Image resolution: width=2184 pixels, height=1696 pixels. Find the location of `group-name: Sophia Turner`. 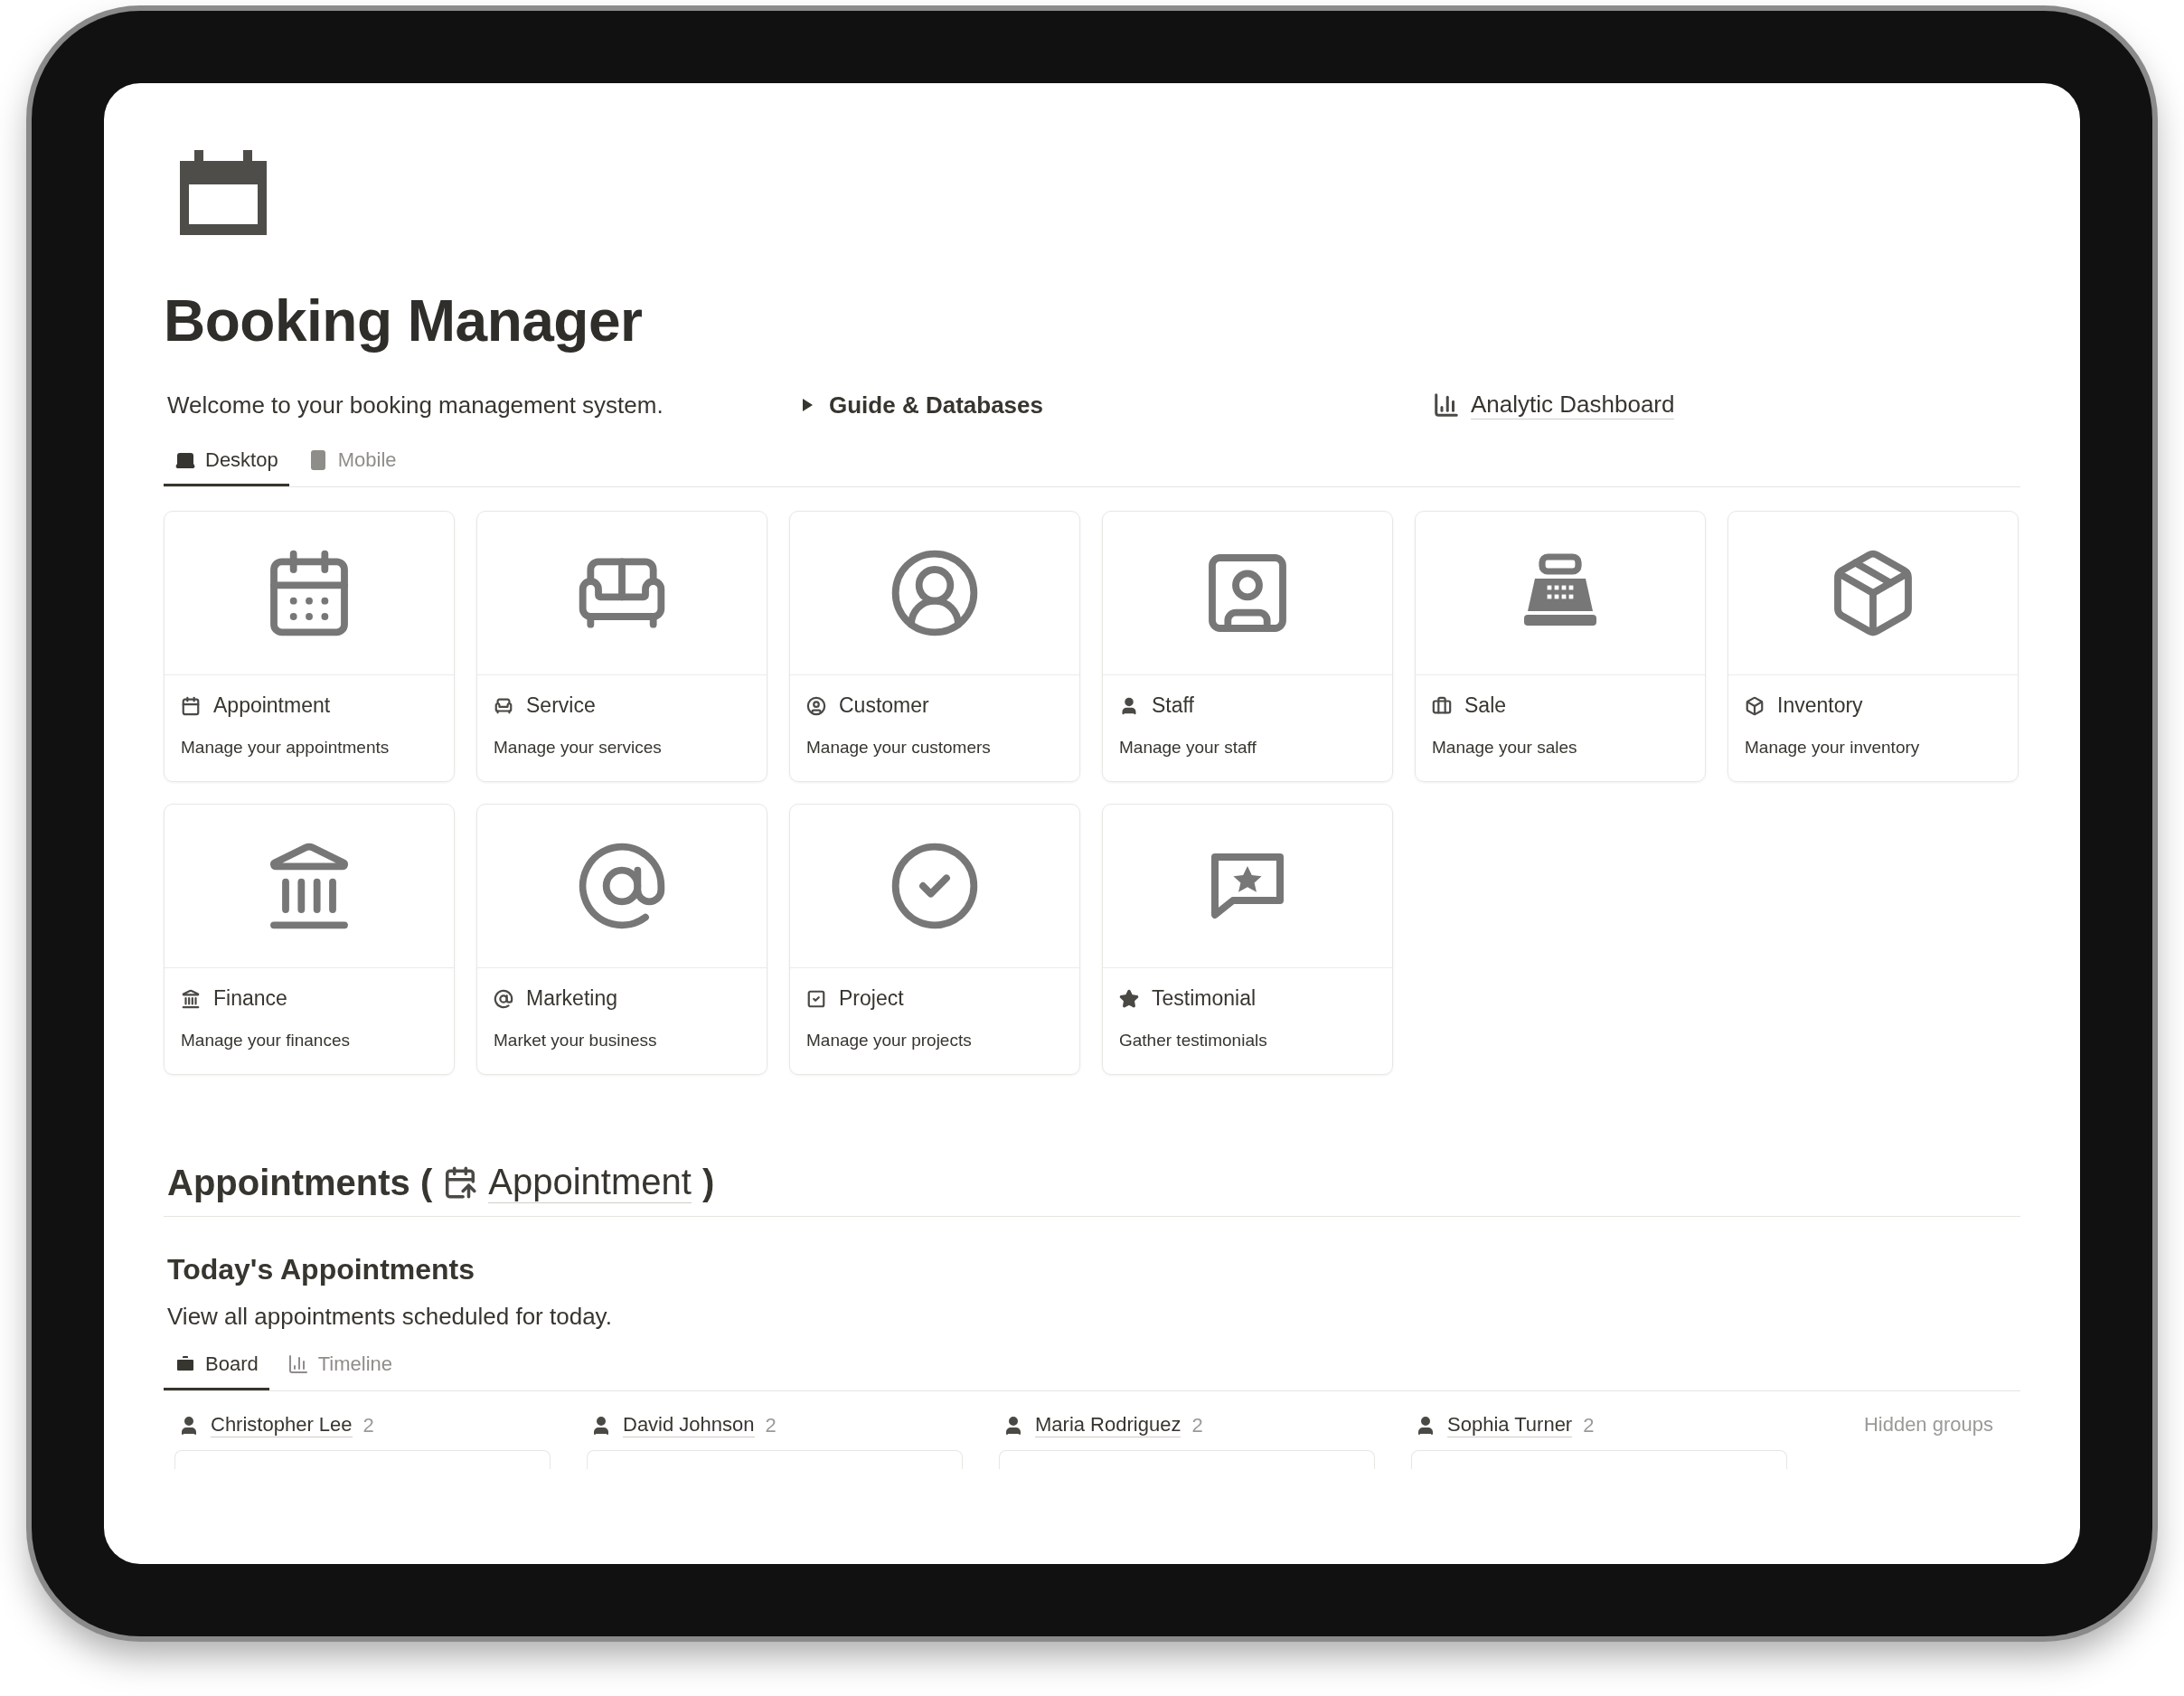

group-name: Sophia Turner is located at coordinates (1510, 1425).